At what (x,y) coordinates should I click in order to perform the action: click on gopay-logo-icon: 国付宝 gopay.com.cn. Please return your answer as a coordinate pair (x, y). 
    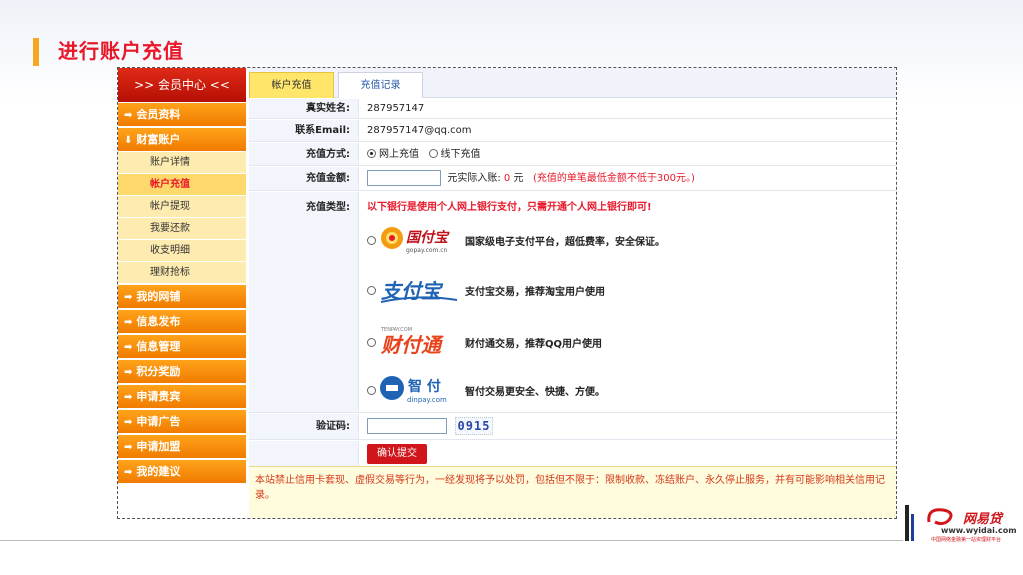
    Looking at the image, I should click on (420, 240).